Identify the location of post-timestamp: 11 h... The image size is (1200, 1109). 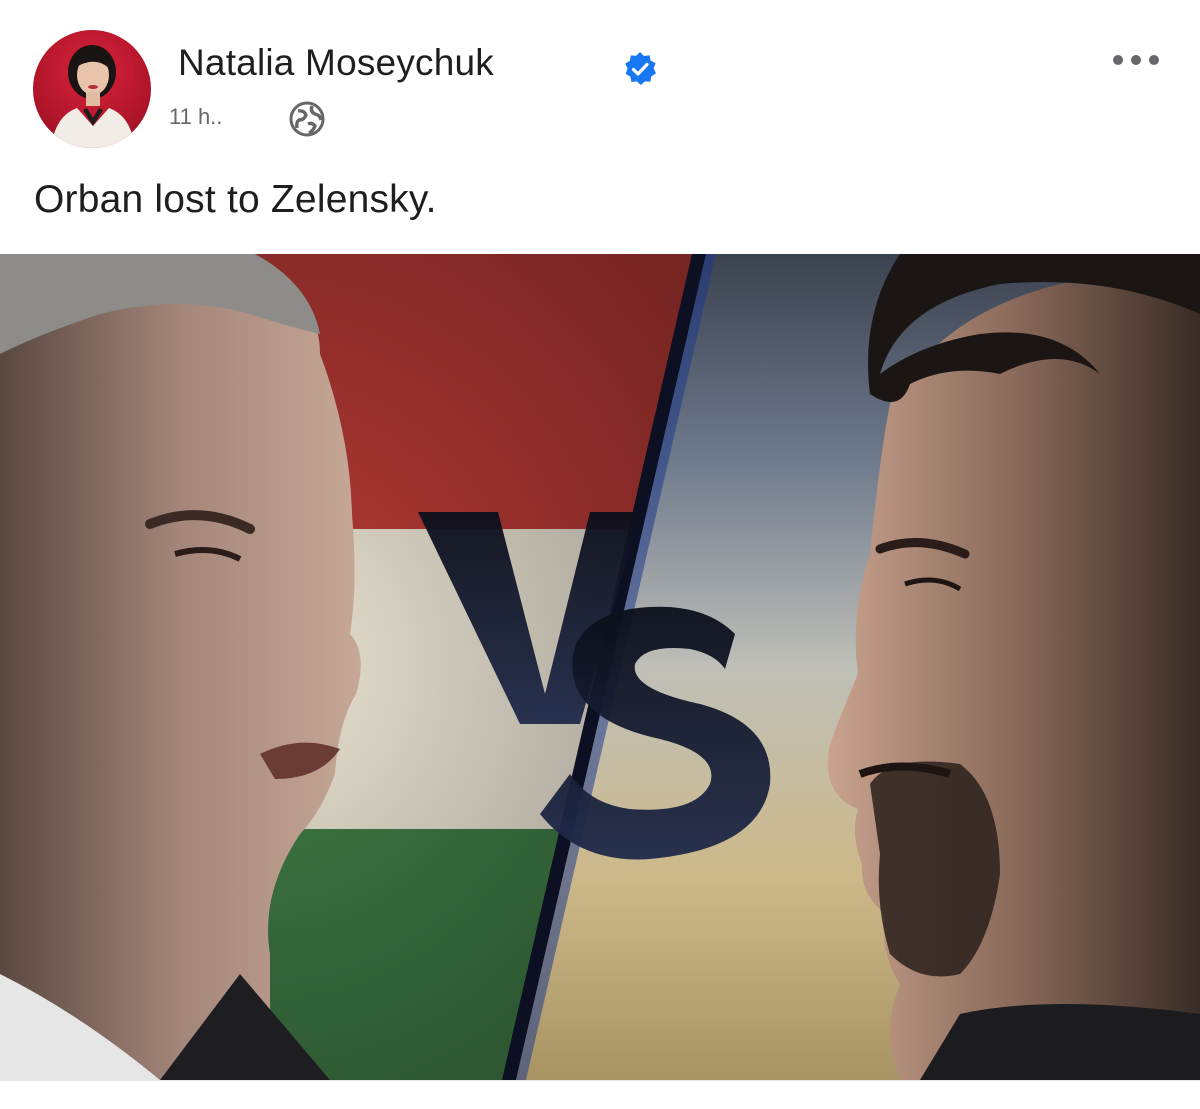
(195, 117).